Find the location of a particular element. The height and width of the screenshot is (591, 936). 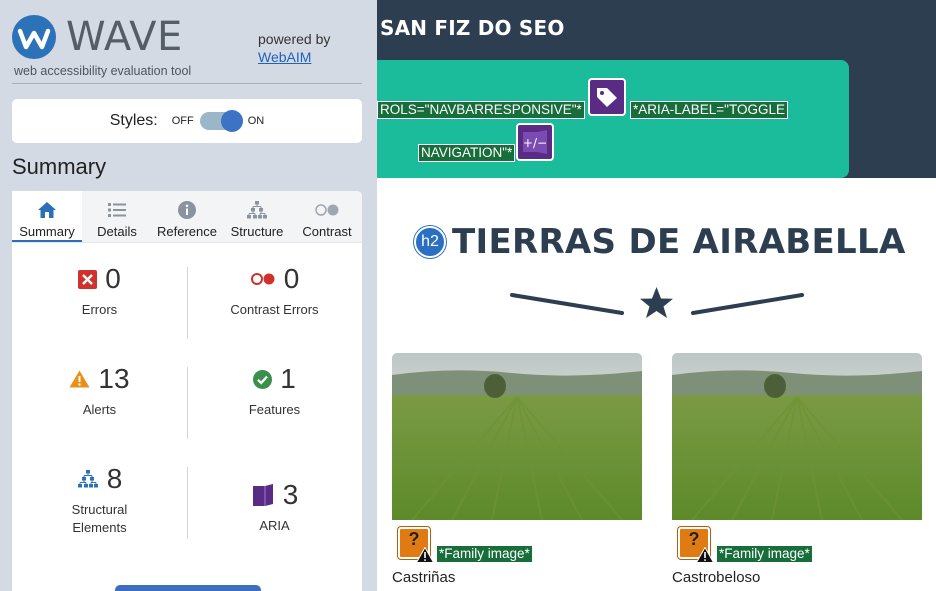

info-icon is located at coordinates (187, 210).